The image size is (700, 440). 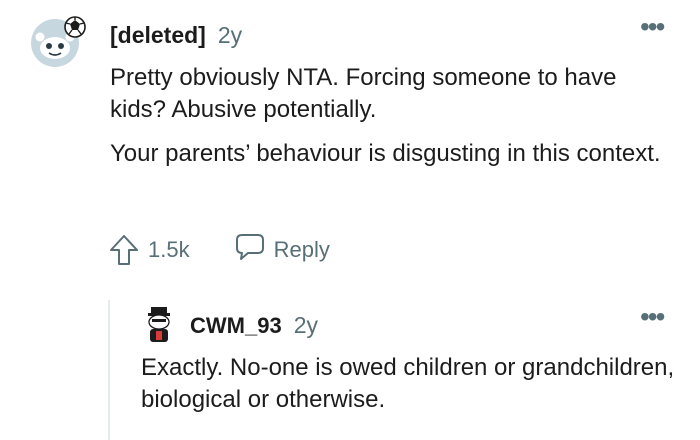 I want to click on comment-header: CWM_93 2y, so click(x=254, y=325).